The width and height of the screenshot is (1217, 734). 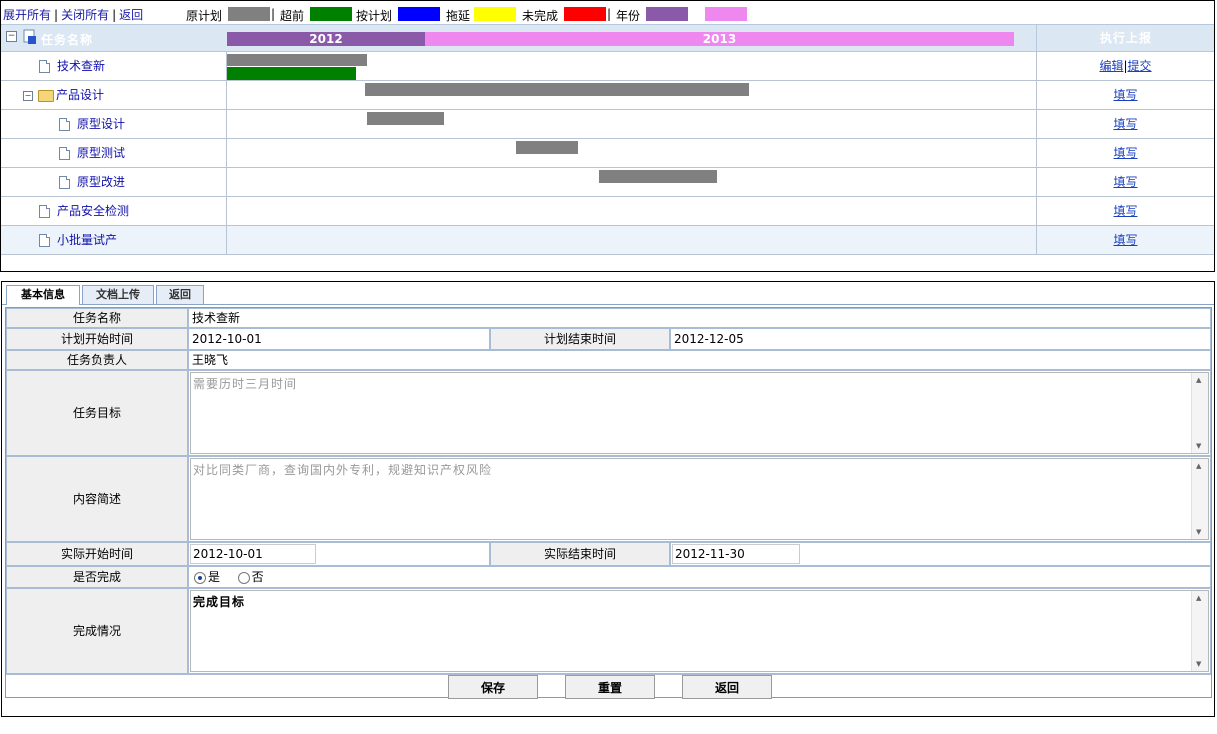 I want to click on expand-all-link: 展开所有, so click(x=27, y=15).